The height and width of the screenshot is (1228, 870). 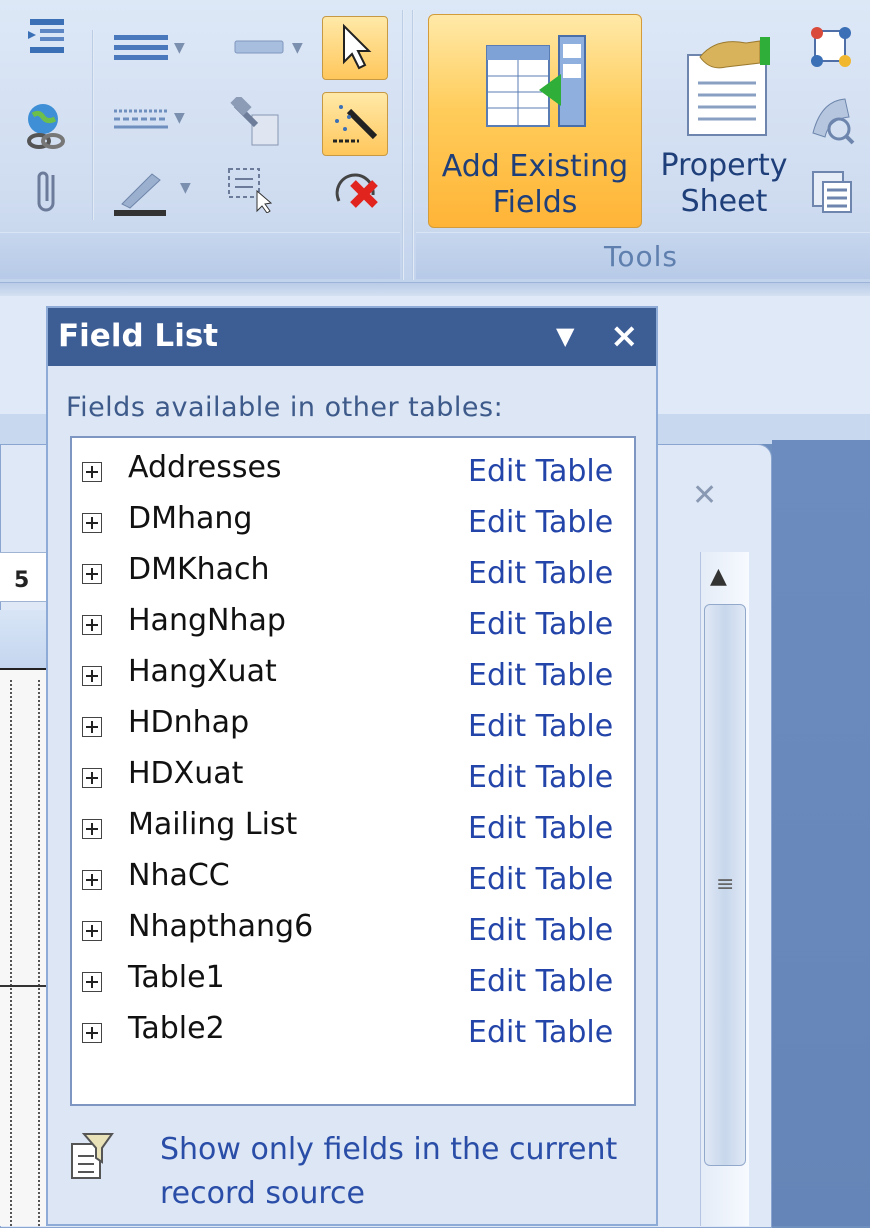 I want to click on subform-icon, so click(x=831, y=119).